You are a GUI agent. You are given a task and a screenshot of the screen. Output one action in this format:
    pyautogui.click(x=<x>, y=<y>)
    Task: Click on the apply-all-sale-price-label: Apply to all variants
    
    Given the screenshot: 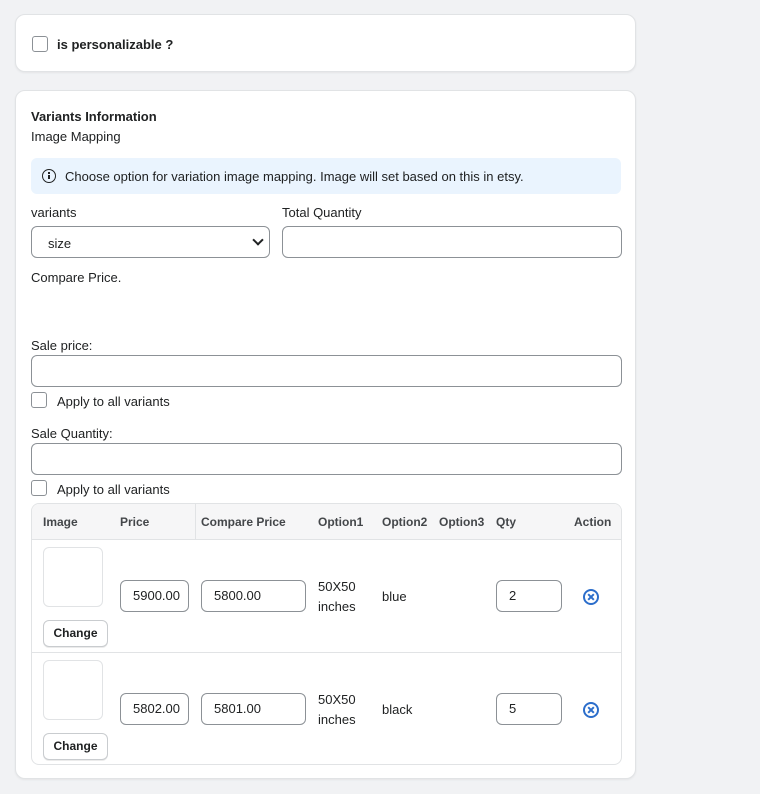 What is the action you would take?
    pyautogui.click(x=113, y=401)
    